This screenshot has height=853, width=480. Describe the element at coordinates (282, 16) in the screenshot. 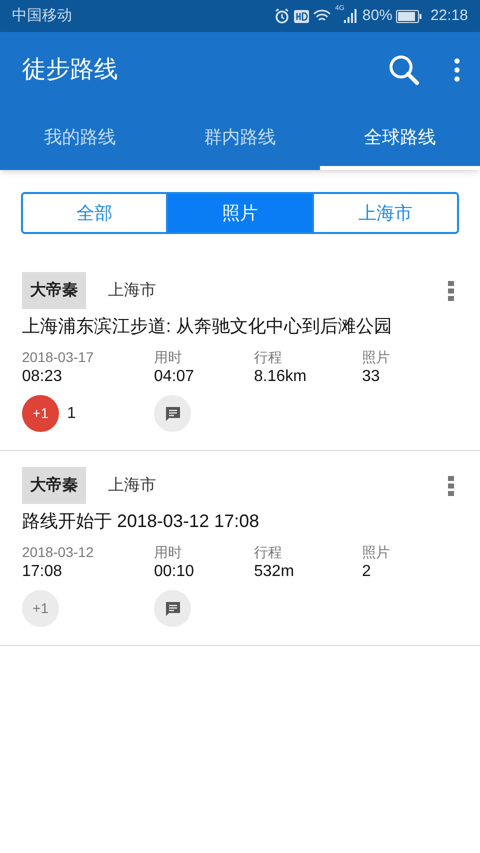

I see `alarm-icon` at that location.